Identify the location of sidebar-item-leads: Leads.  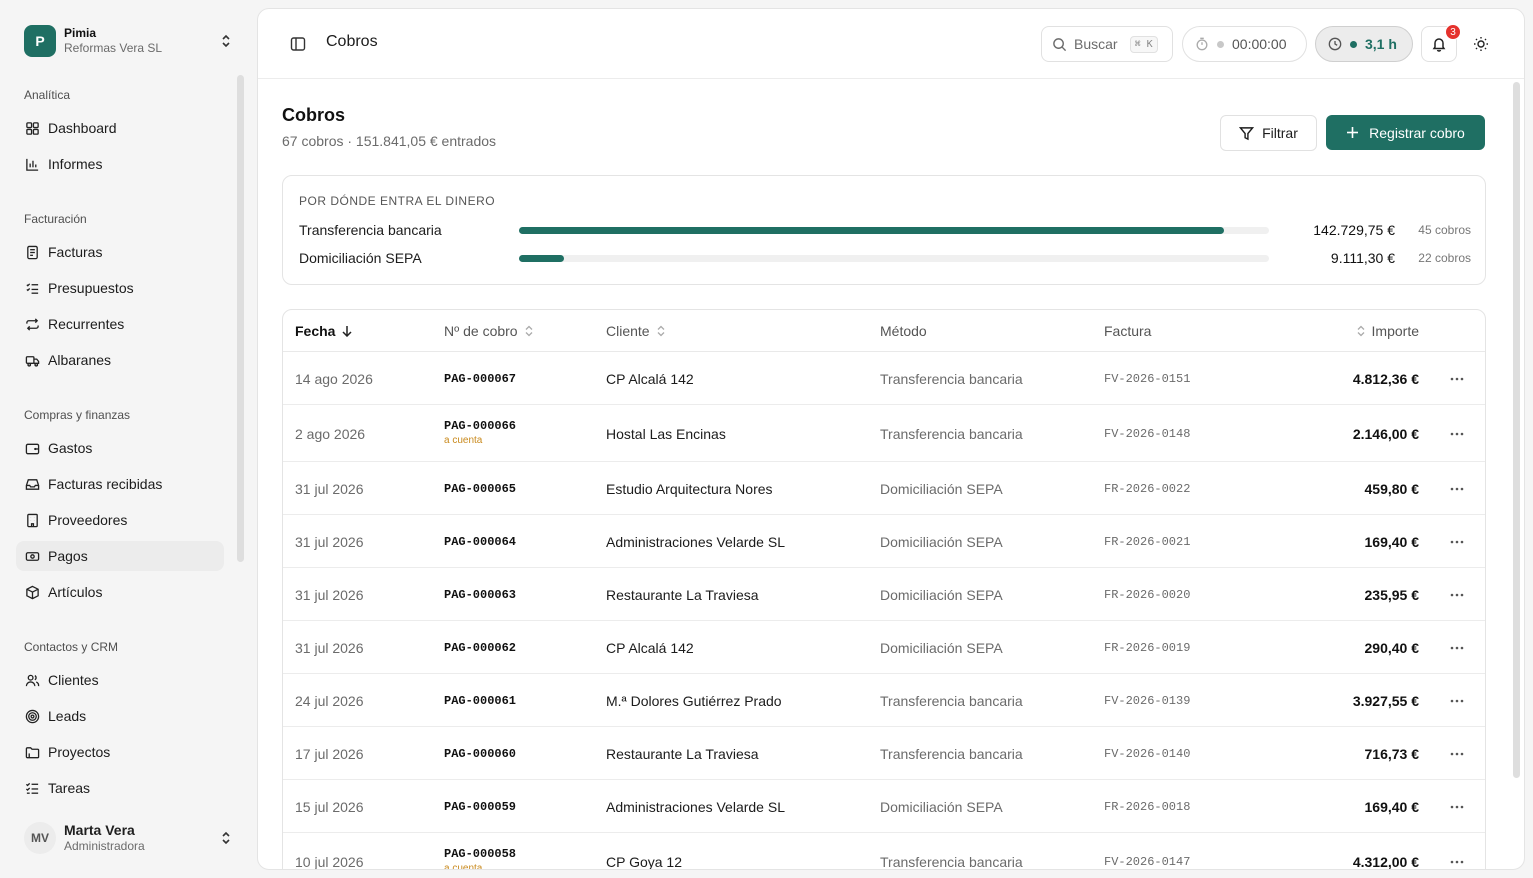
(120, 716).